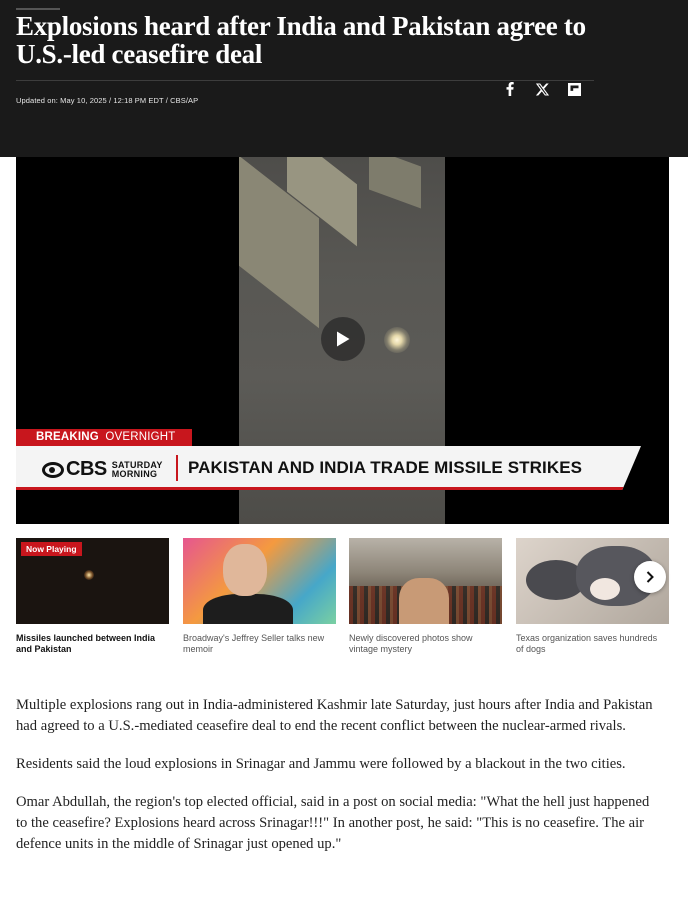 The width and height of the screenshot is (688, 907). What do you see at coordinates (51, 549) in the screenshot?
I see `now-playing-badge: Now Playing` at bounding box center [51, 549].